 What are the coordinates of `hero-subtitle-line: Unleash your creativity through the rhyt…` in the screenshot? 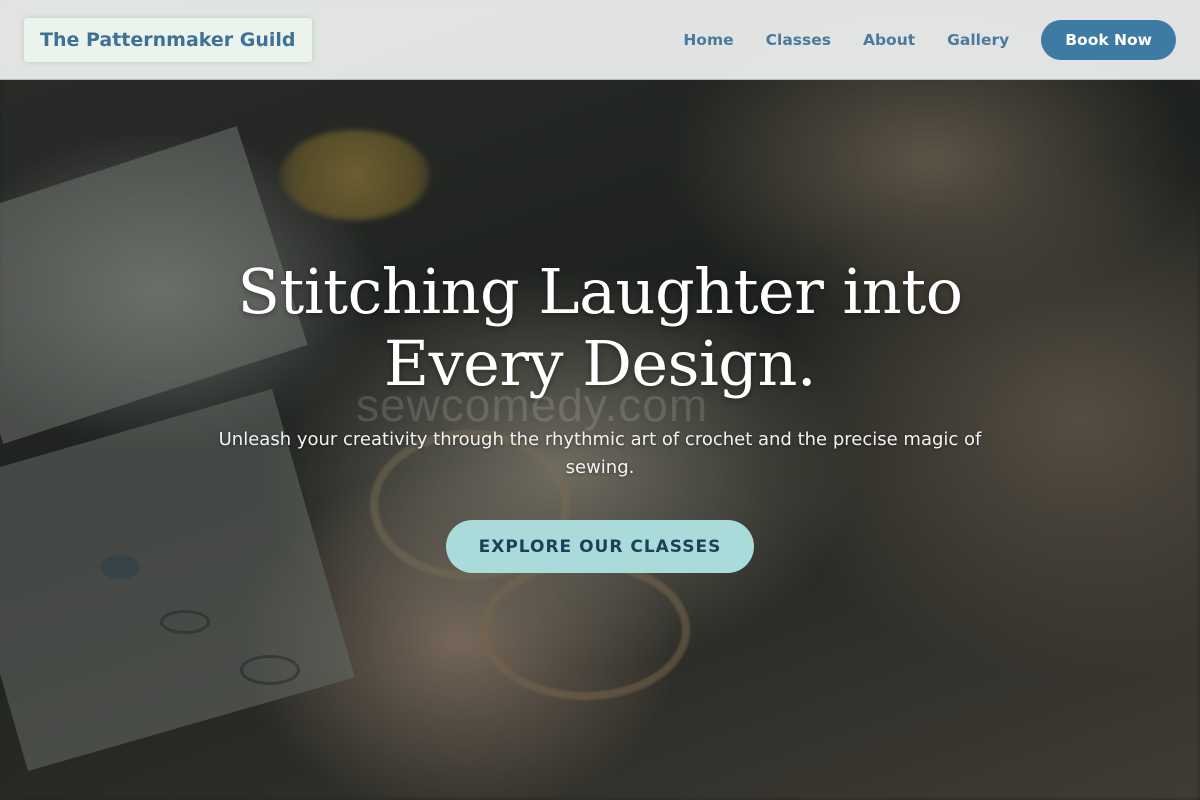 It's located at (600, 439).